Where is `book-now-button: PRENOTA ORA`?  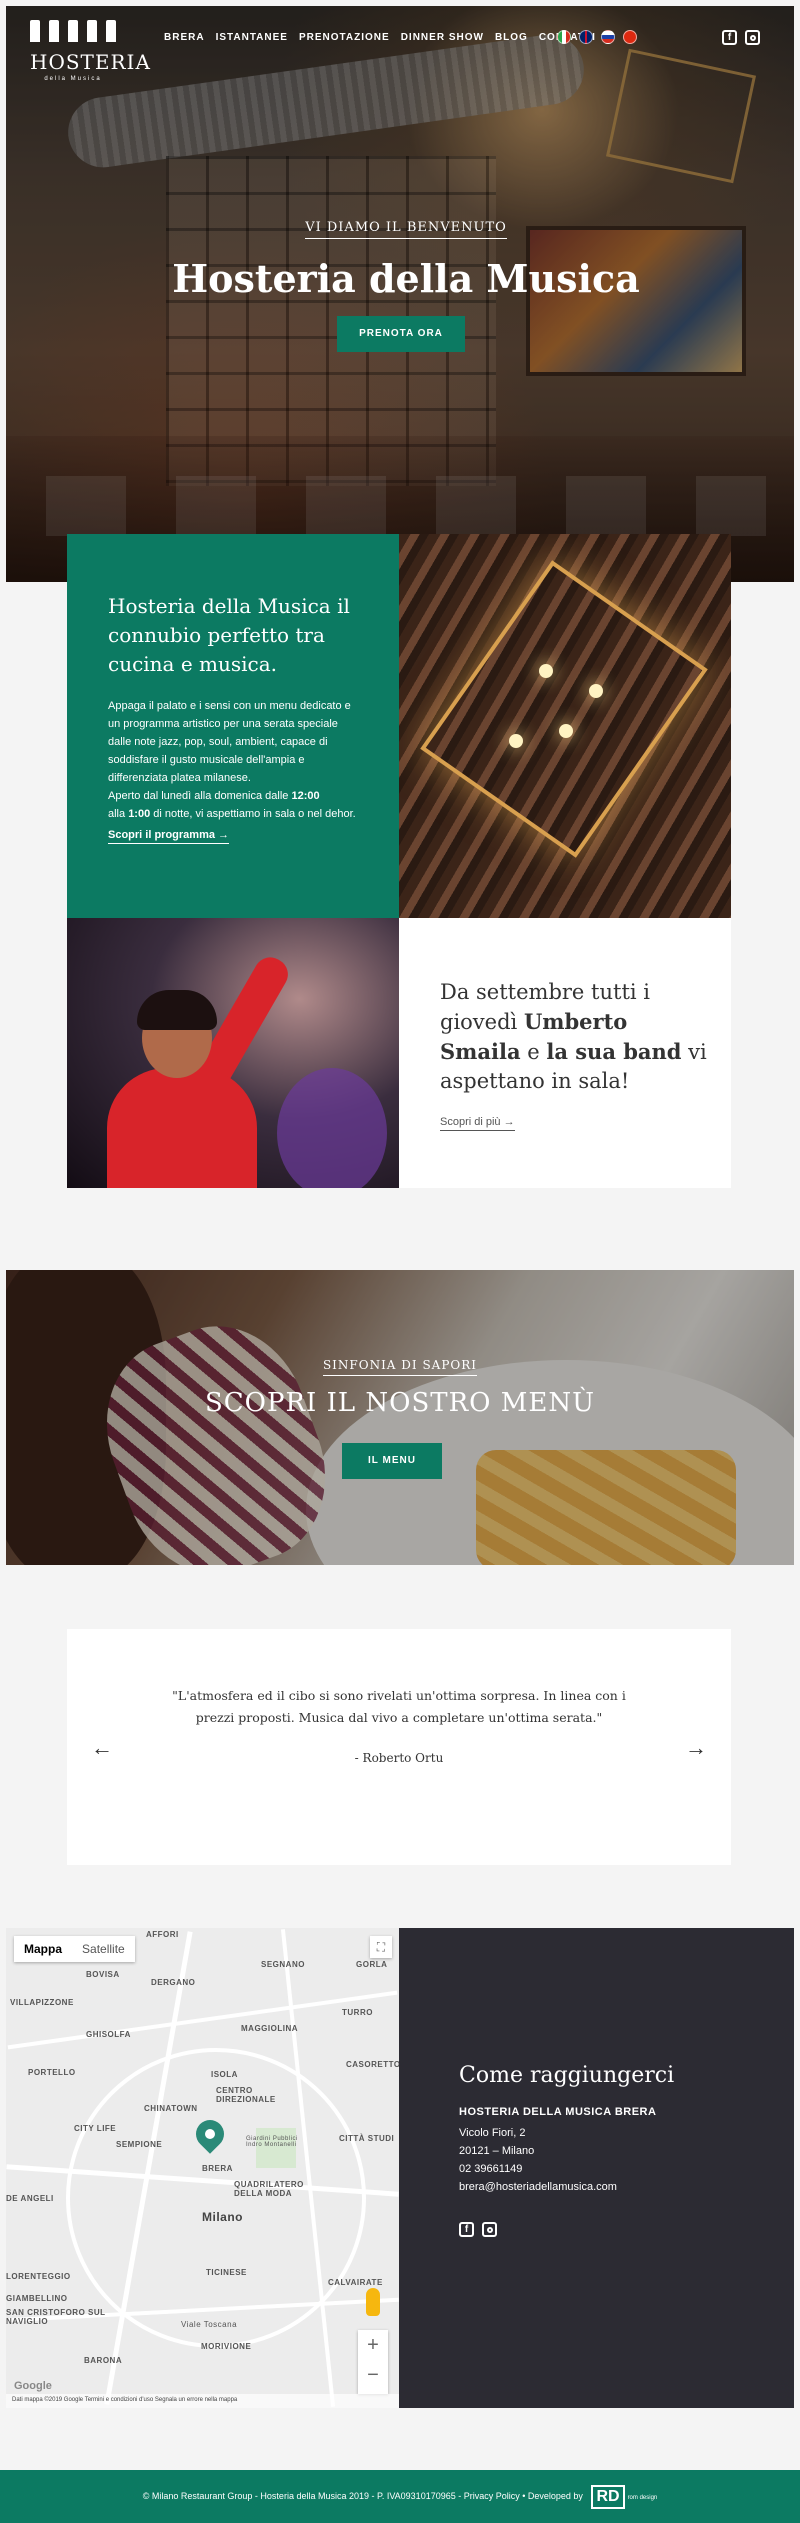 book-now-button: PRENOTA ORA is located at coordinates (401, 334).